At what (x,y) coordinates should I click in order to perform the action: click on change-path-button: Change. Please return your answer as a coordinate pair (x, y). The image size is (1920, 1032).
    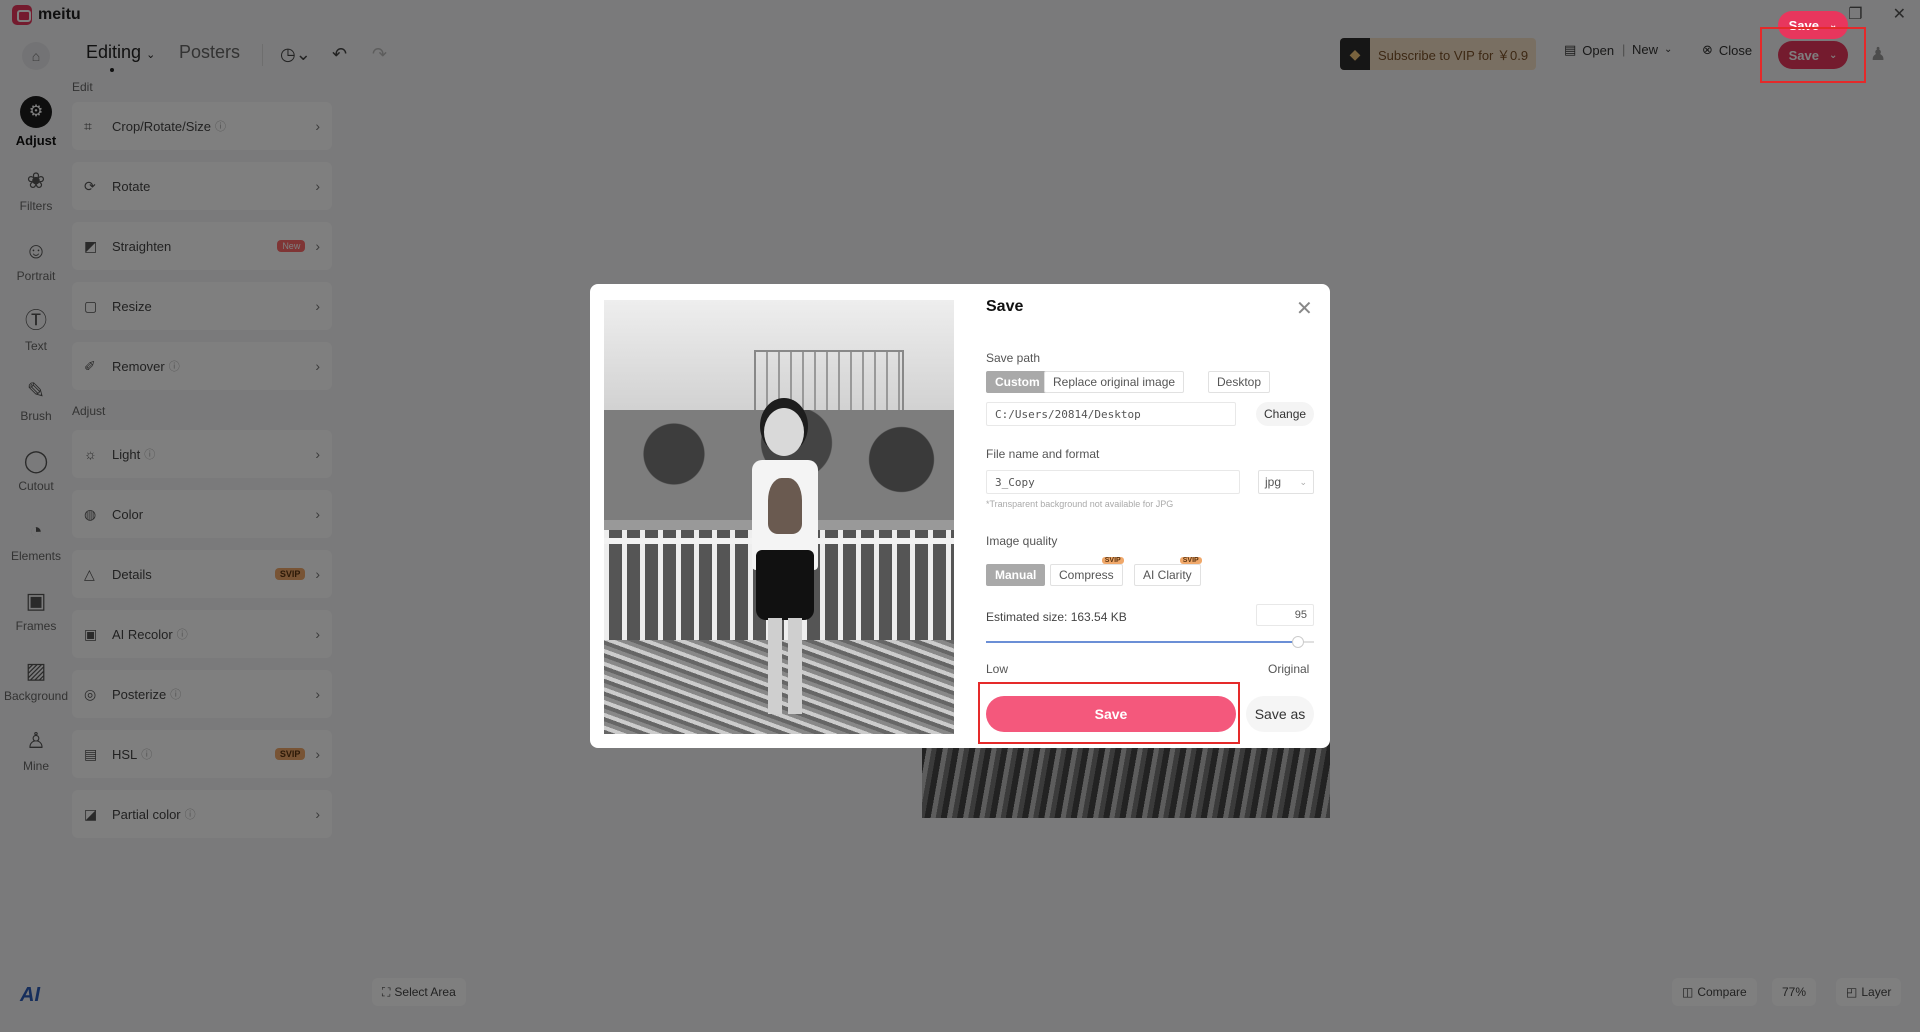
    Looking at the image, I should click on (1285, 414).